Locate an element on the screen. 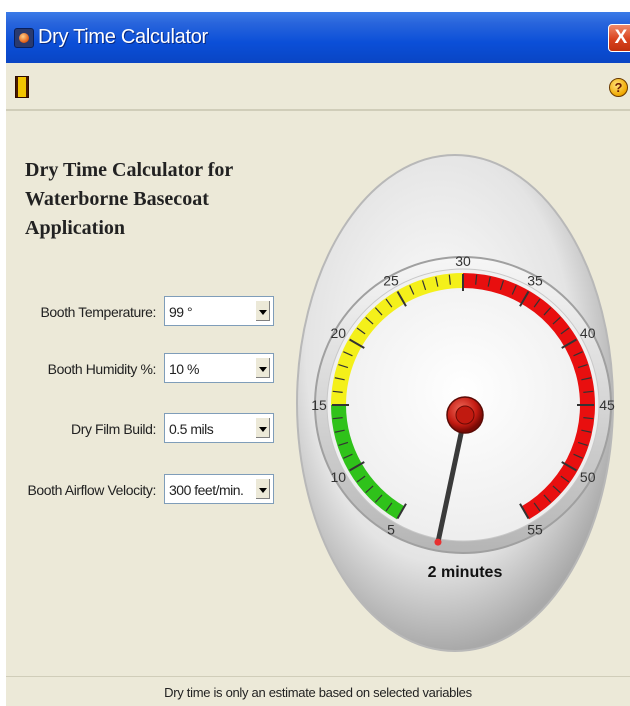 The height and width of the screenshot is (706, 630). gauge-tick-label: 15 is located at coordinates (319, 405).